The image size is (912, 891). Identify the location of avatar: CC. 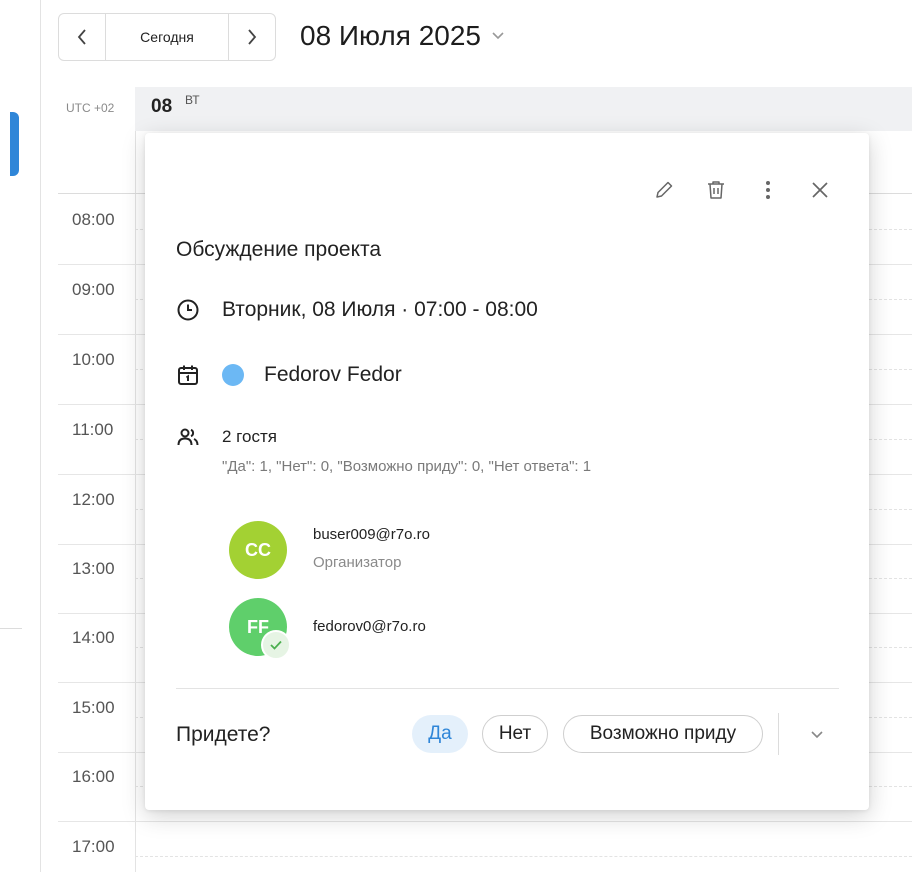
(258, 550).